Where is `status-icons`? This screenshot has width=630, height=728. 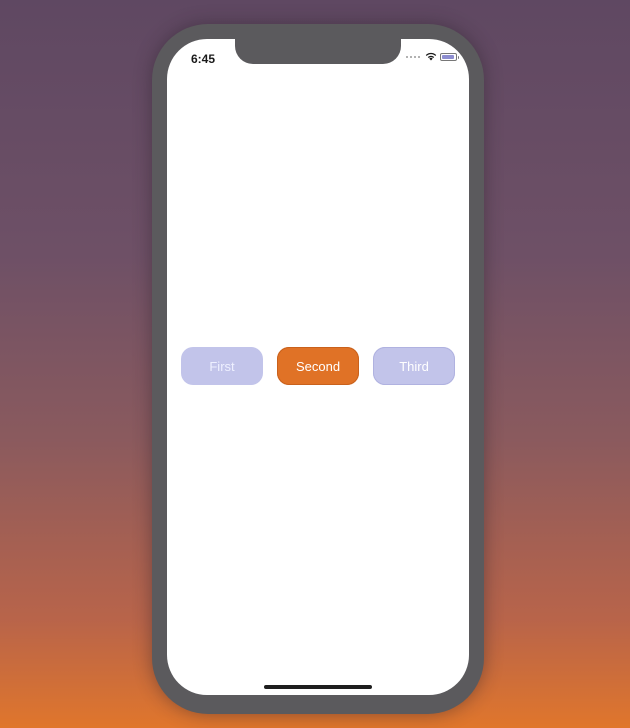 status-icons is located at coordinates (432, 56).